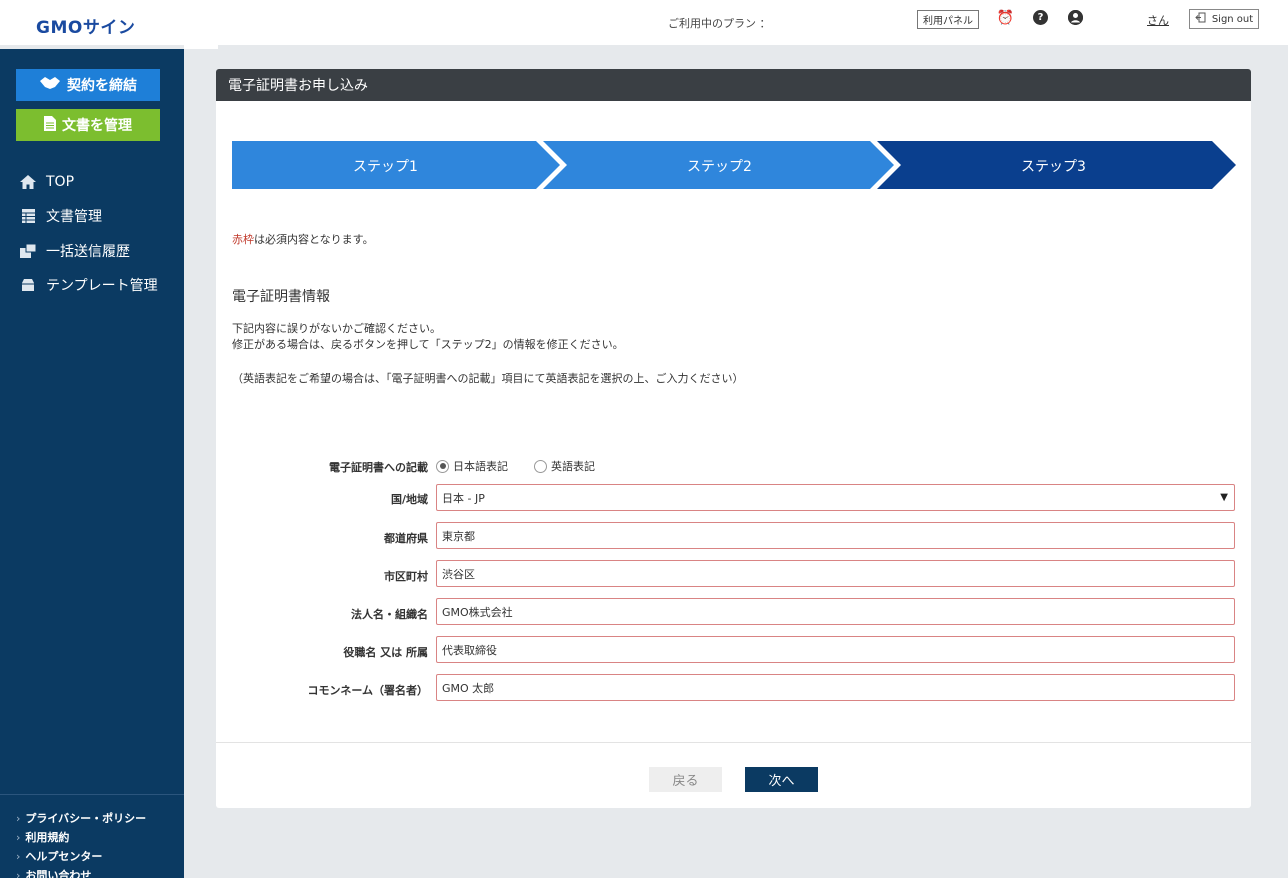 The height and width of the screenshot is (878, 1288). I want to click on help-center-link: › ヘルプセンター, so click(59, 856).